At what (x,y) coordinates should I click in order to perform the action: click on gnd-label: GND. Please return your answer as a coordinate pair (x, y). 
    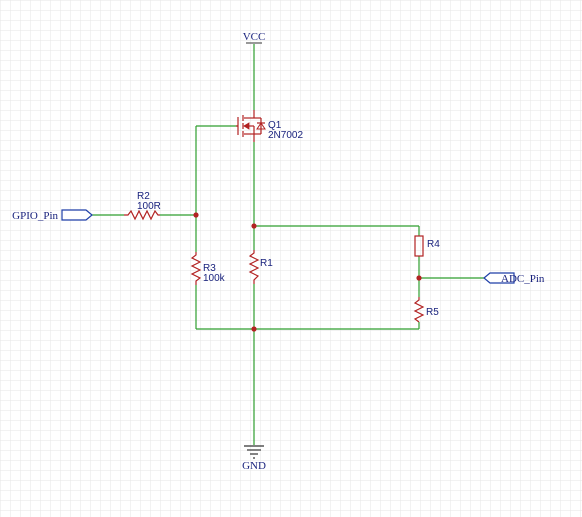
    Looking at the image, I should click on (254, 466).